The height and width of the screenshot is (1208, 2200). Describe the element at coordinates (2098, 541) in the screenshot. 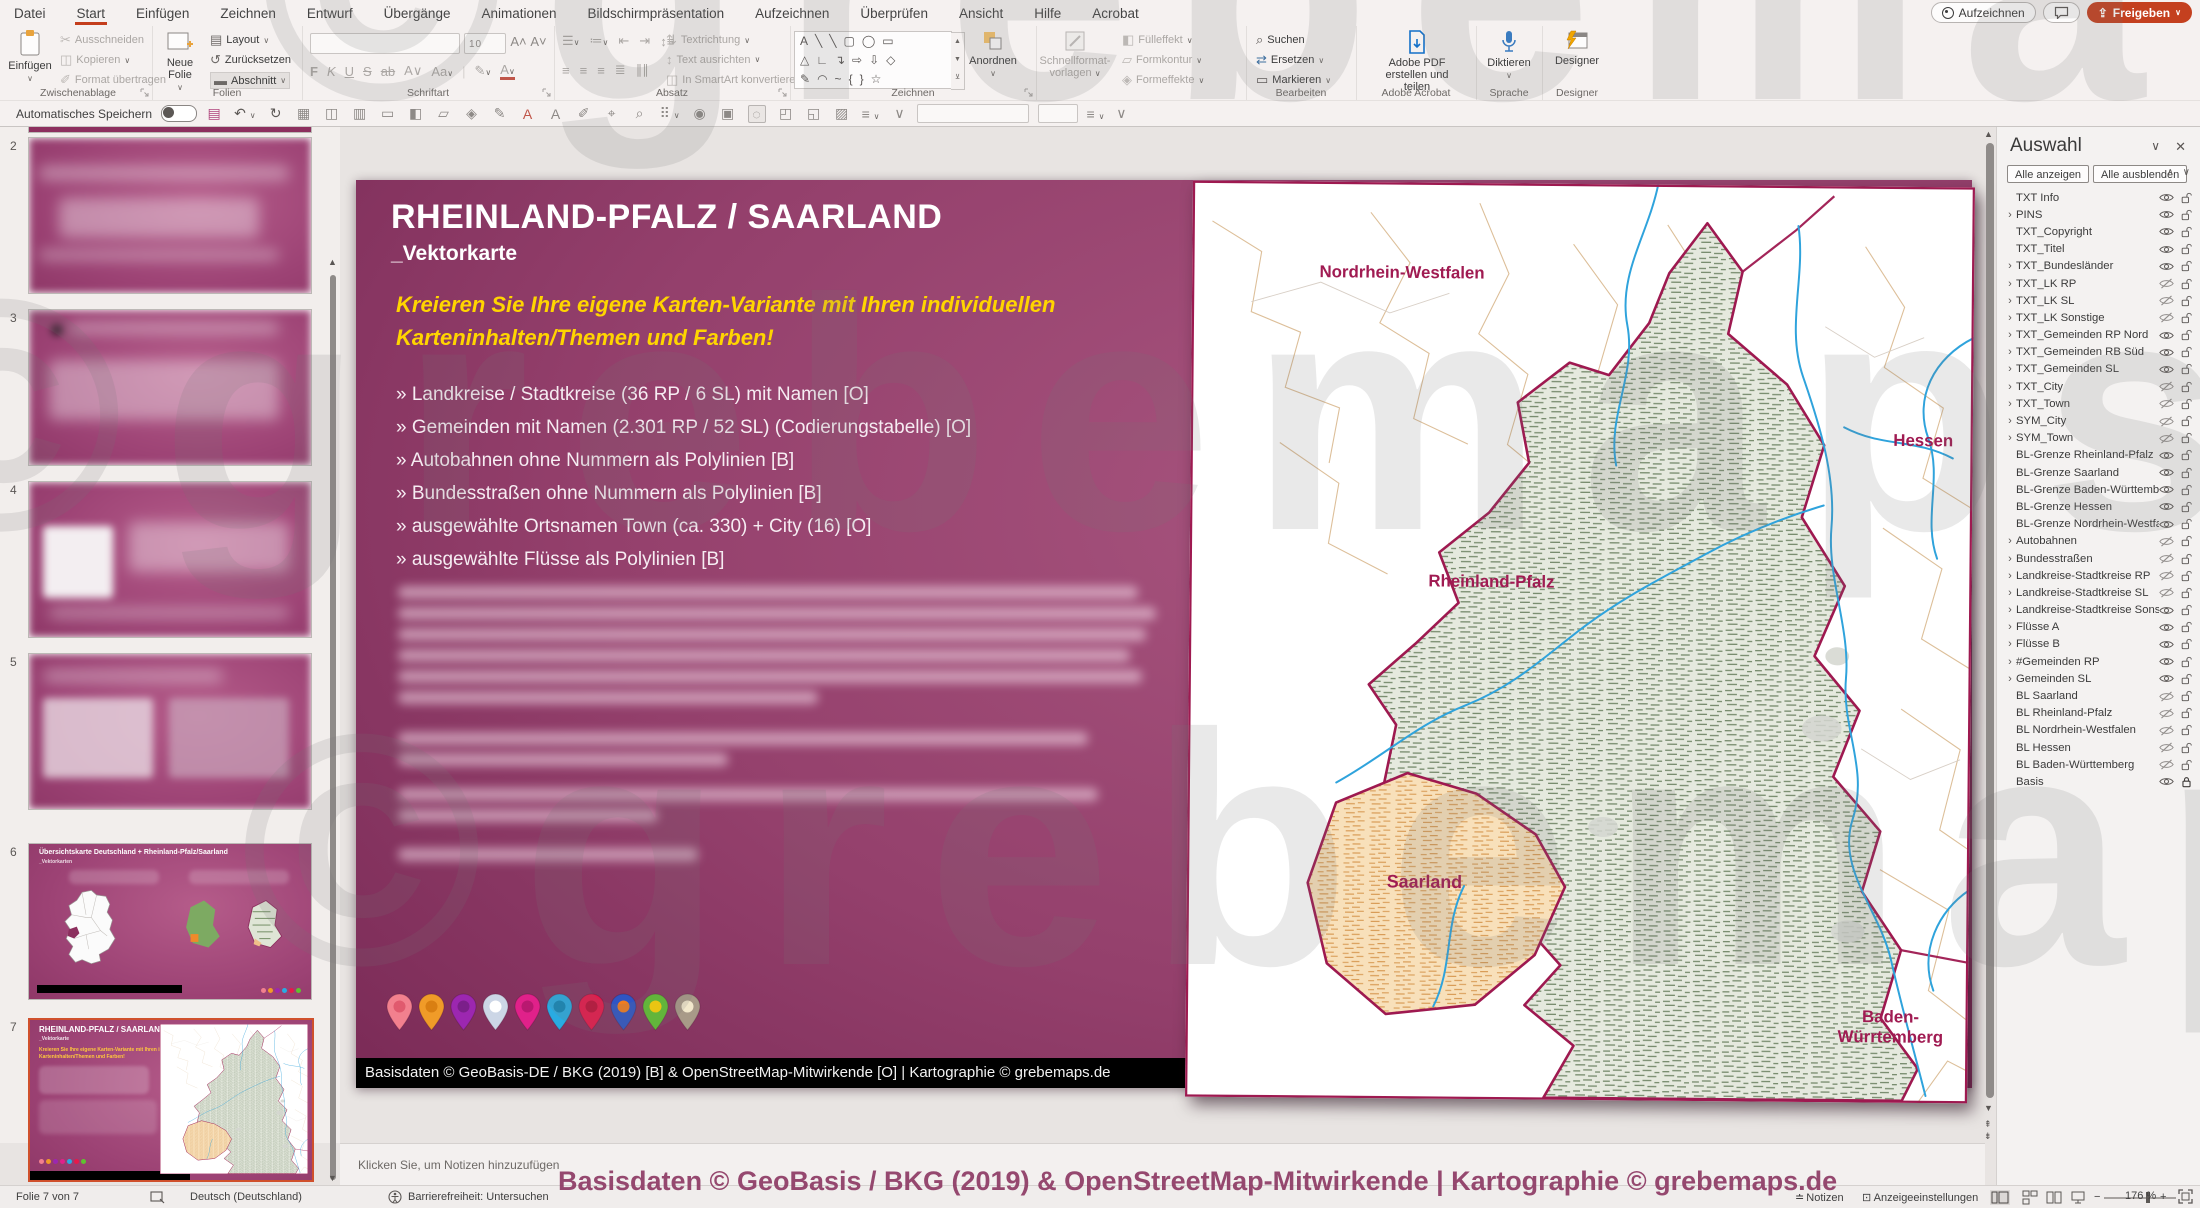

I see `selection-pane-item: › Autobahnen` at that location.